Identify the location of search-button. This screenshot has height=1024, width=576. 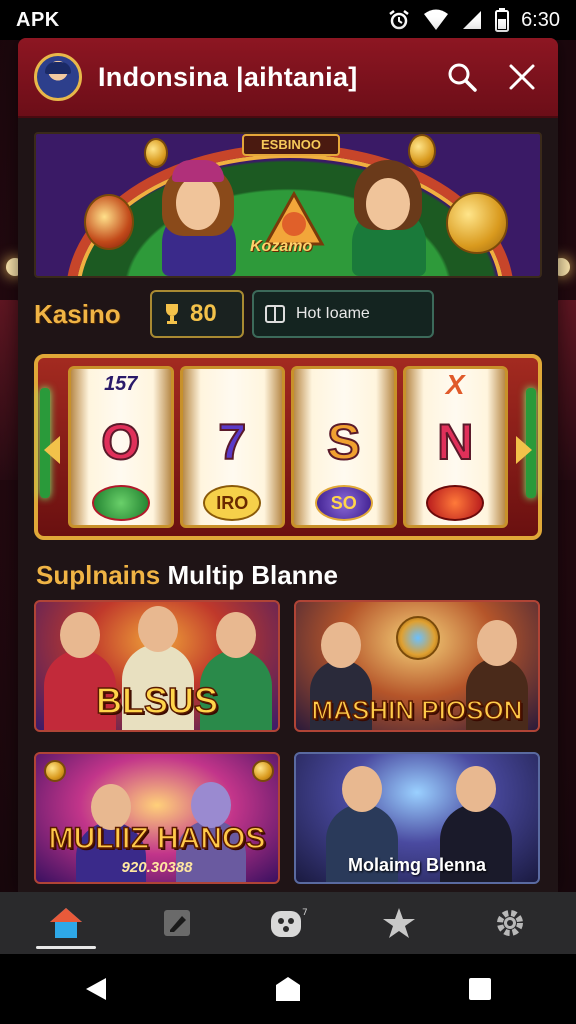
(462, 77).